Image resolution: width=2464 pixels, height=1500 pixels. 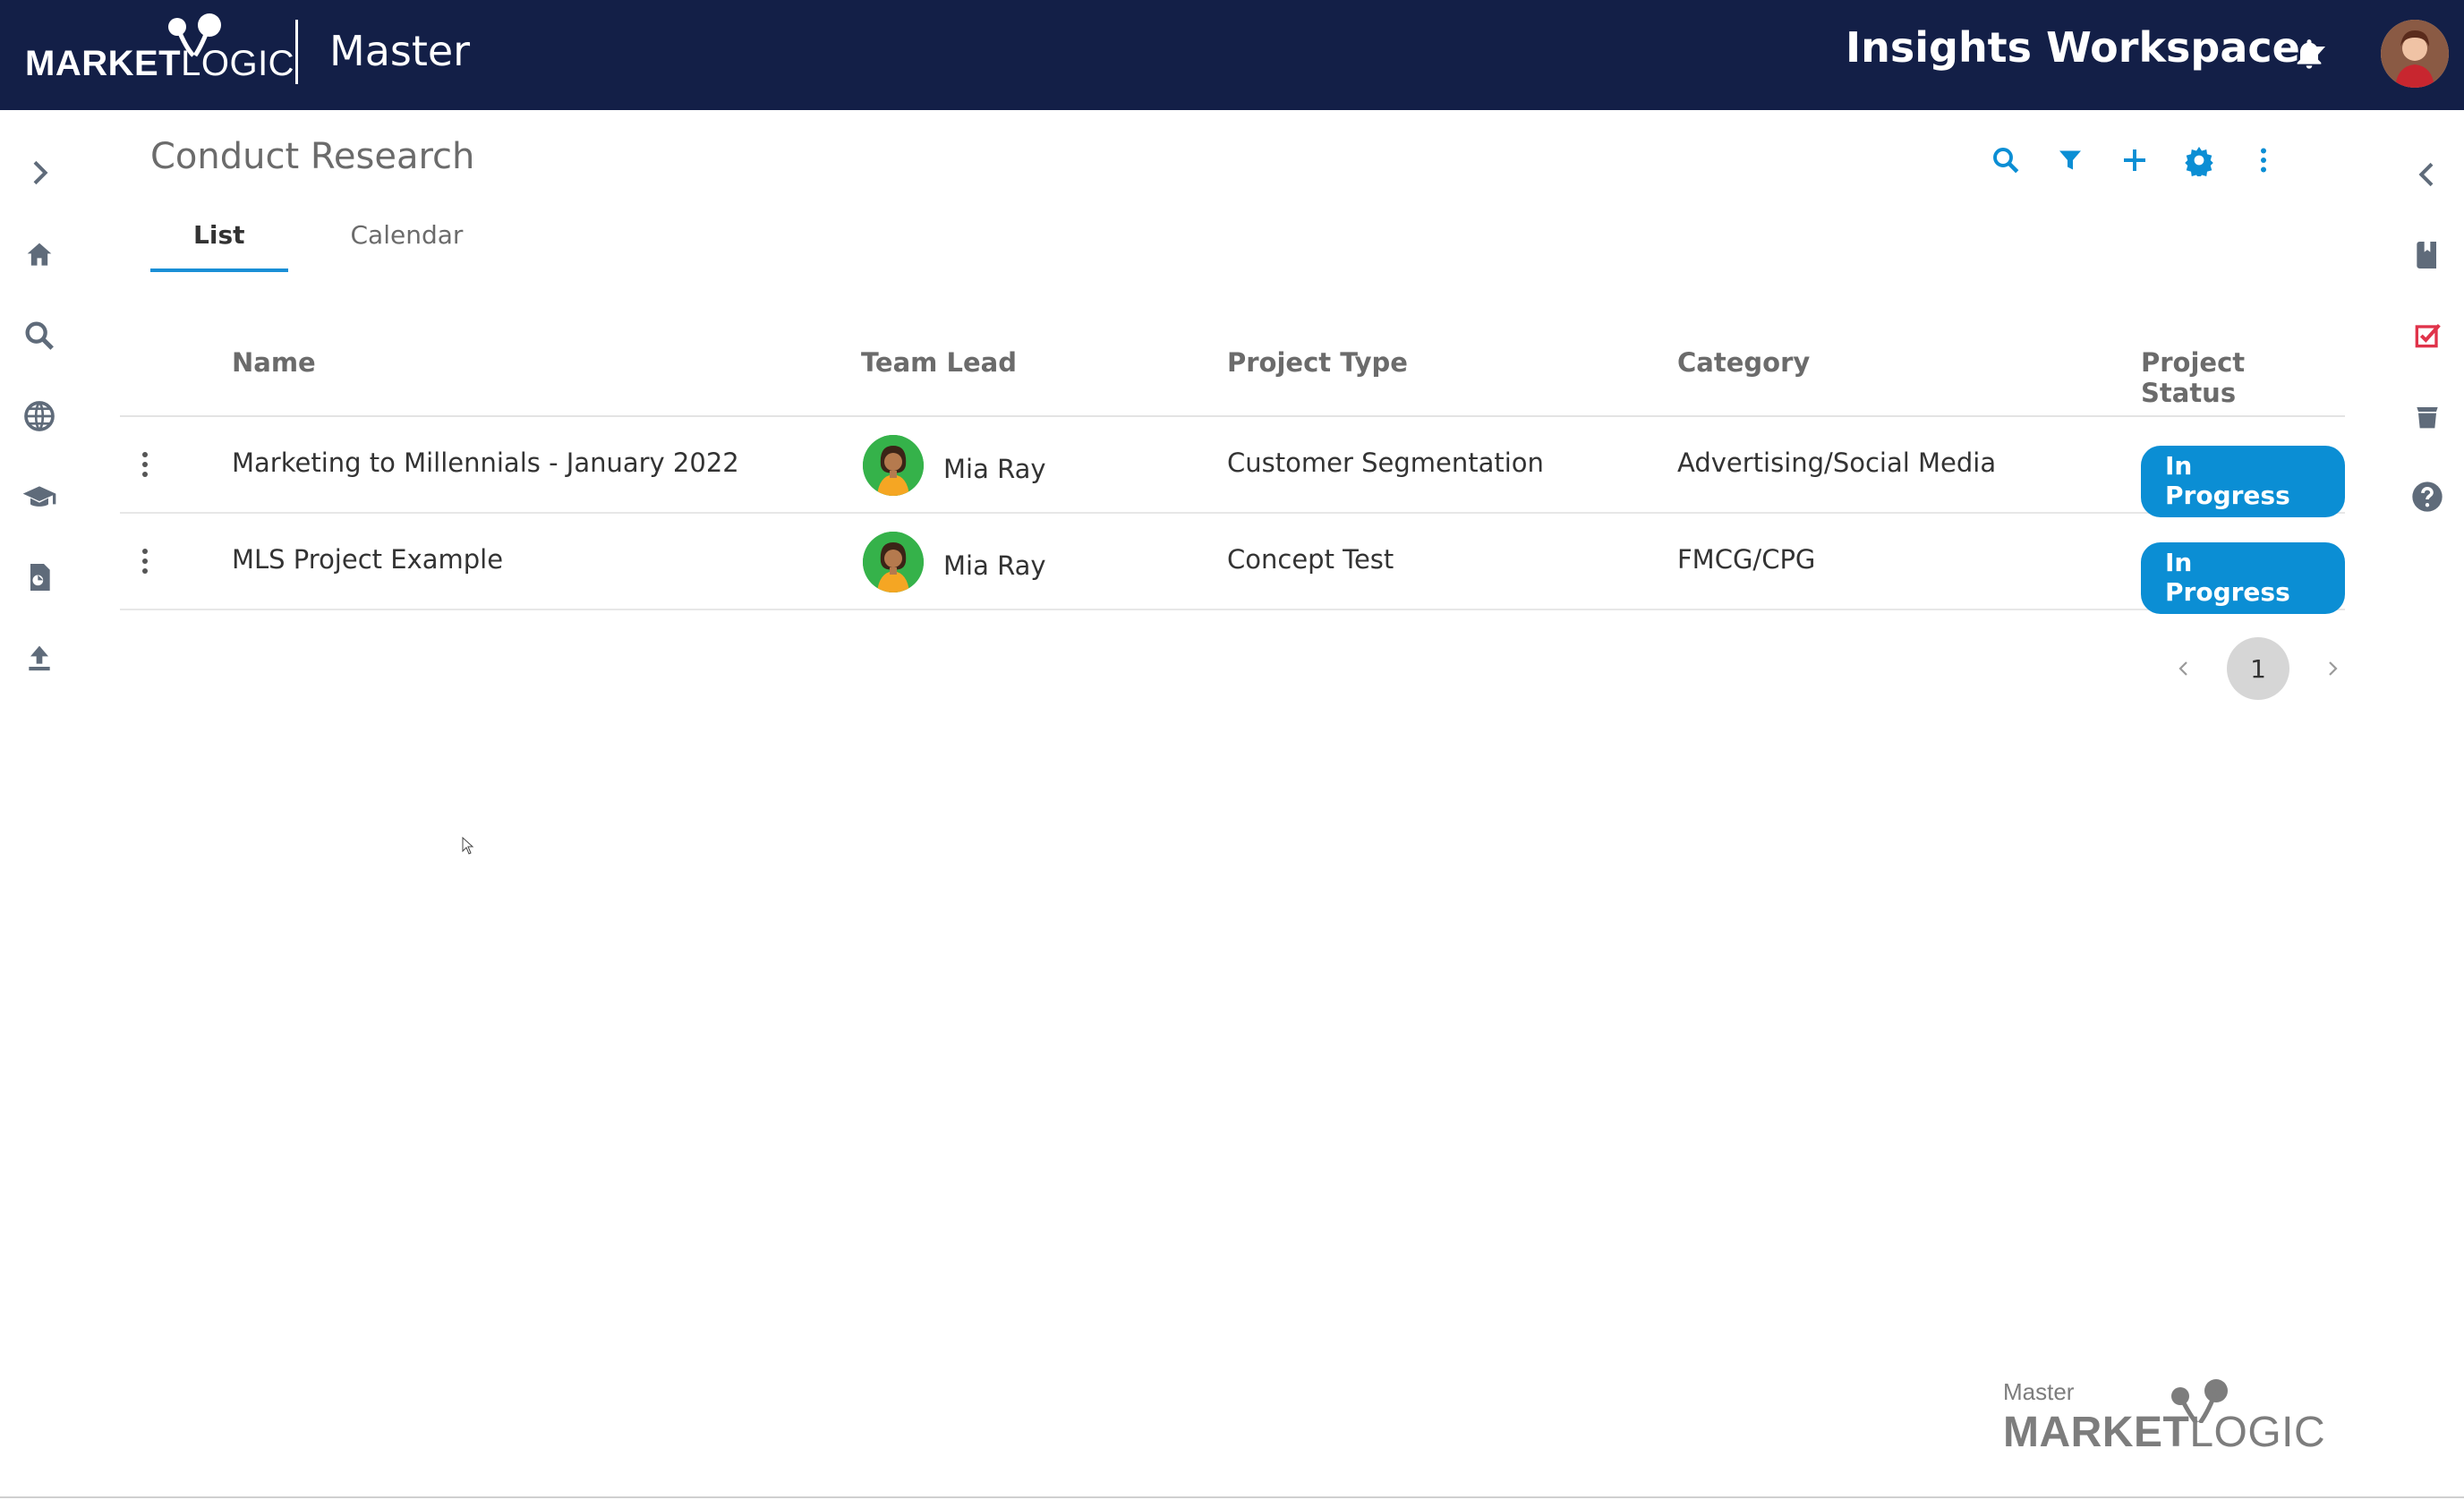 What do you see at coordinates (1310, 559) in the screenshot?
I see `project-type: Concept Test` at bounding box center [1310, 559].